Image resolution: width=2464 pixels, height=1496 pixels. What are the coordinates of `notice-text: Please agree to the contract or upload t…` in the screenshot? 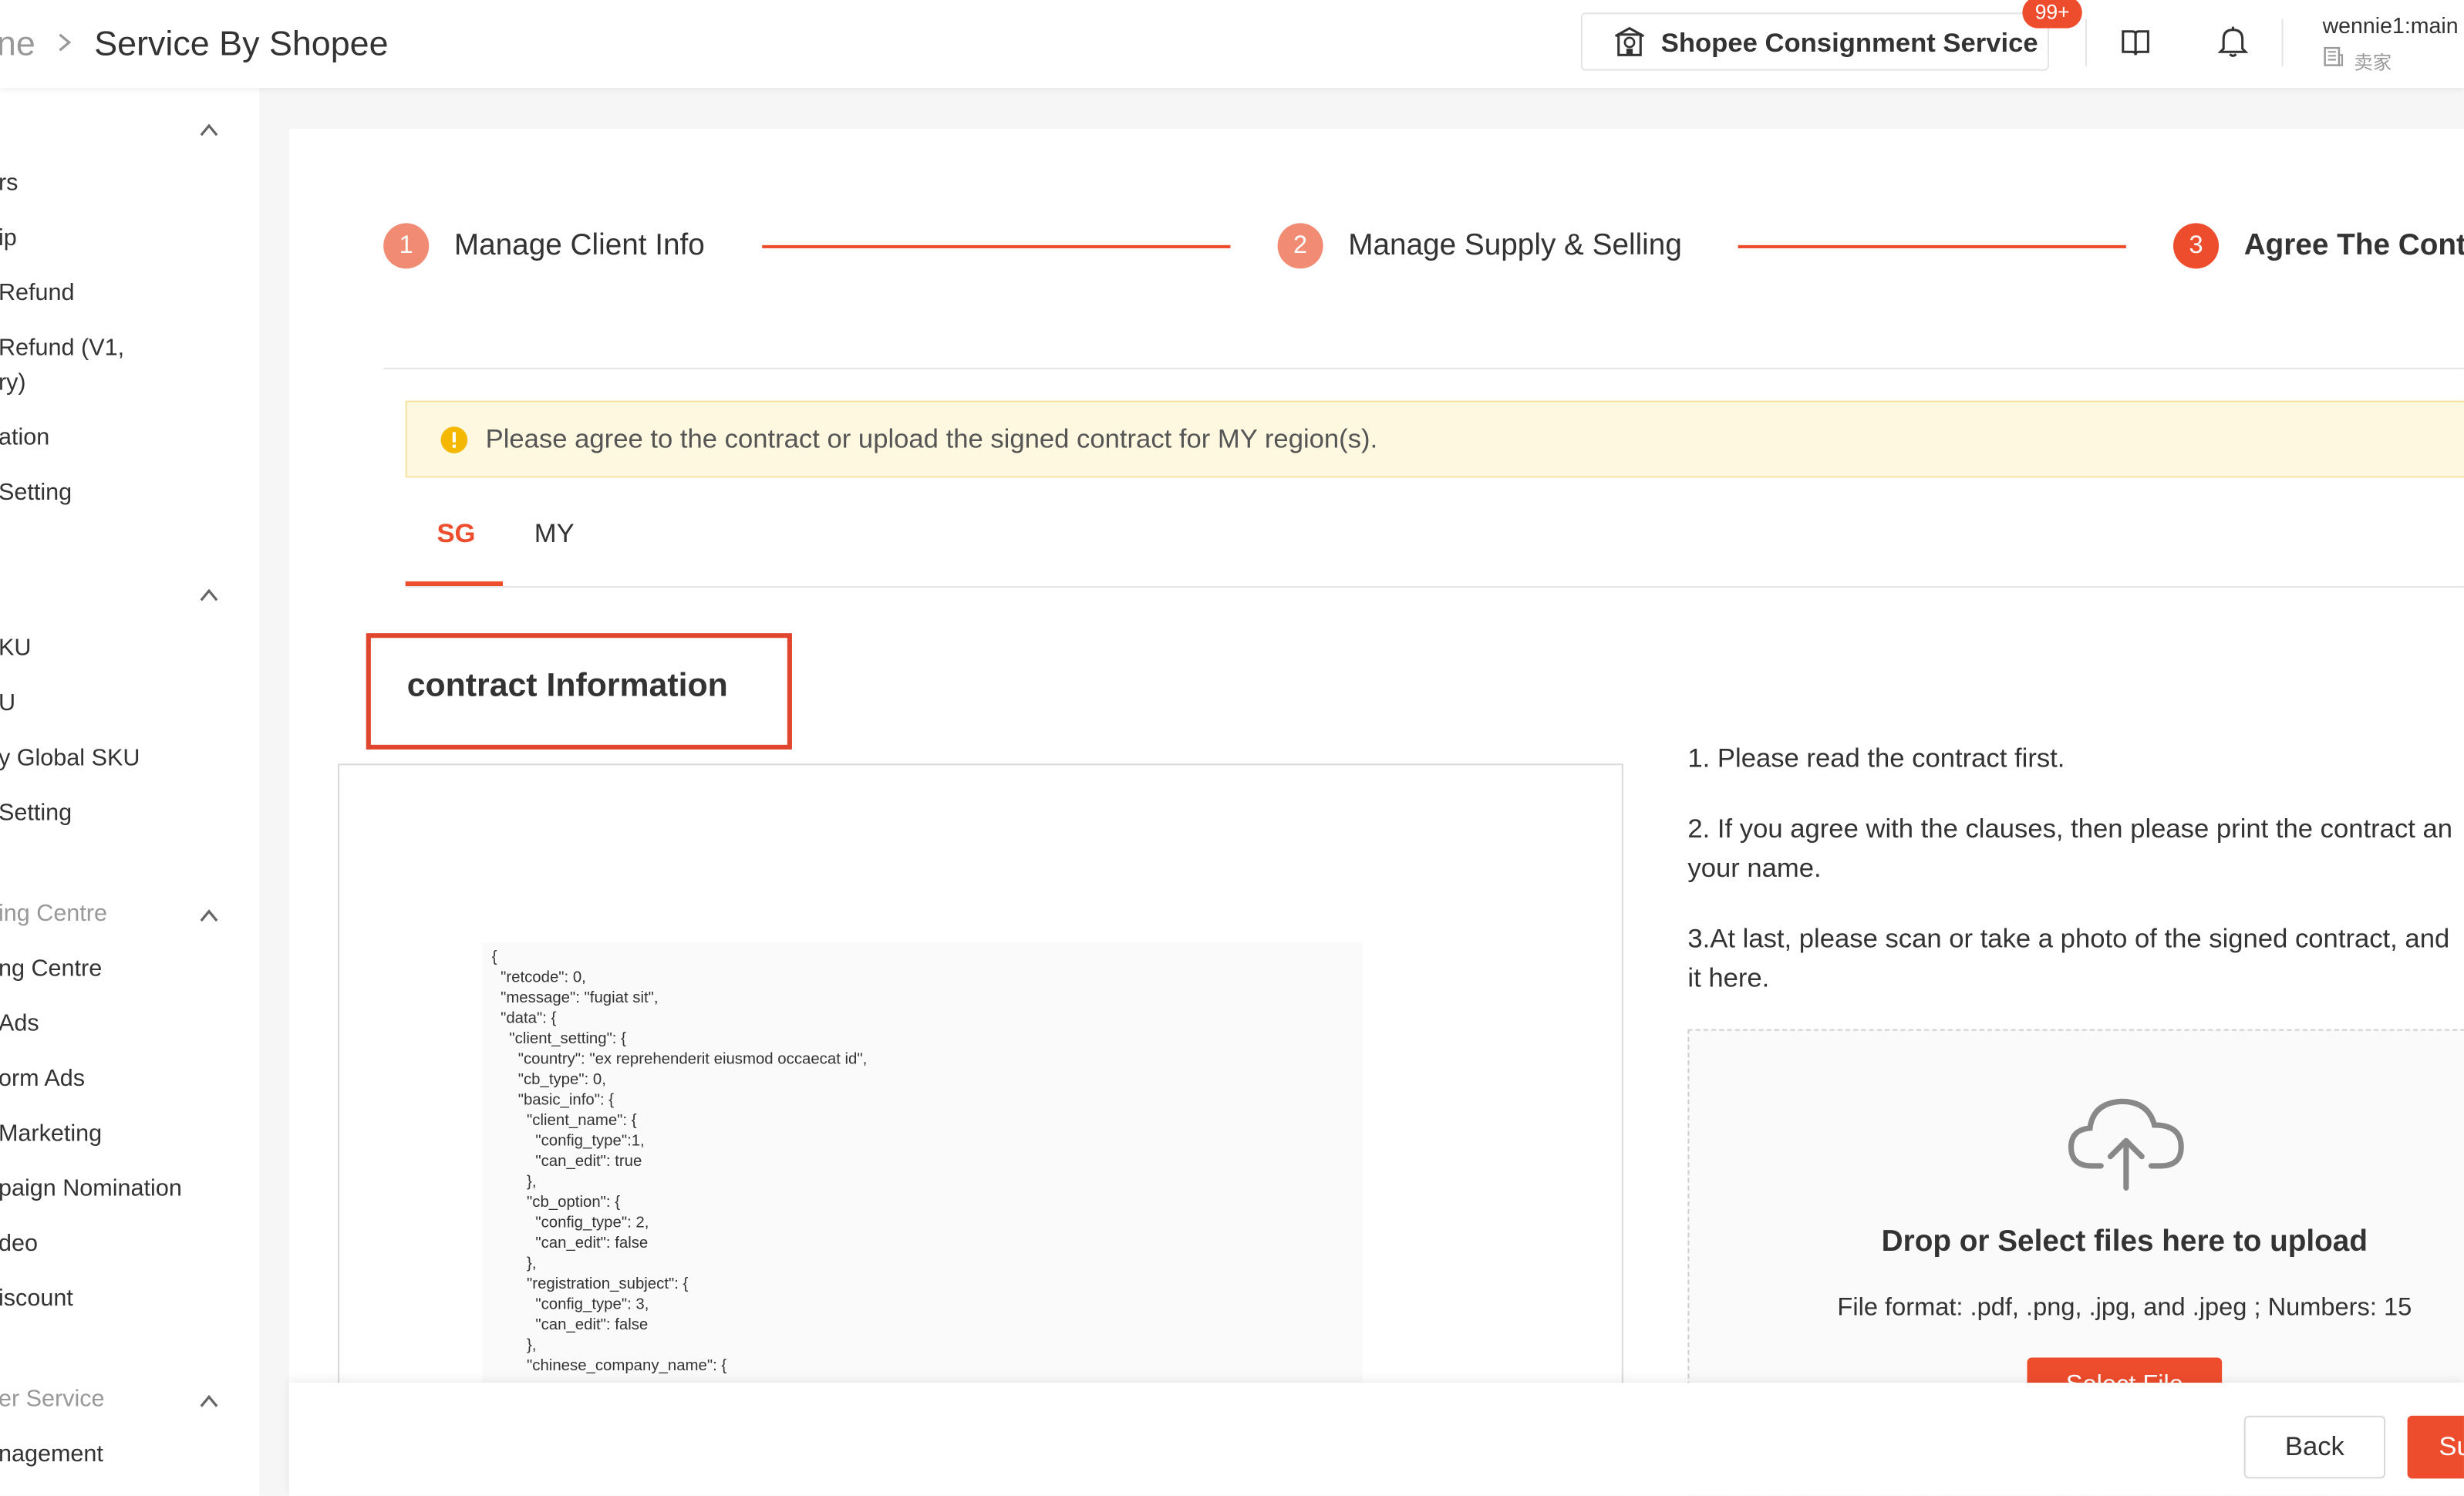 It's located at (931, 439).